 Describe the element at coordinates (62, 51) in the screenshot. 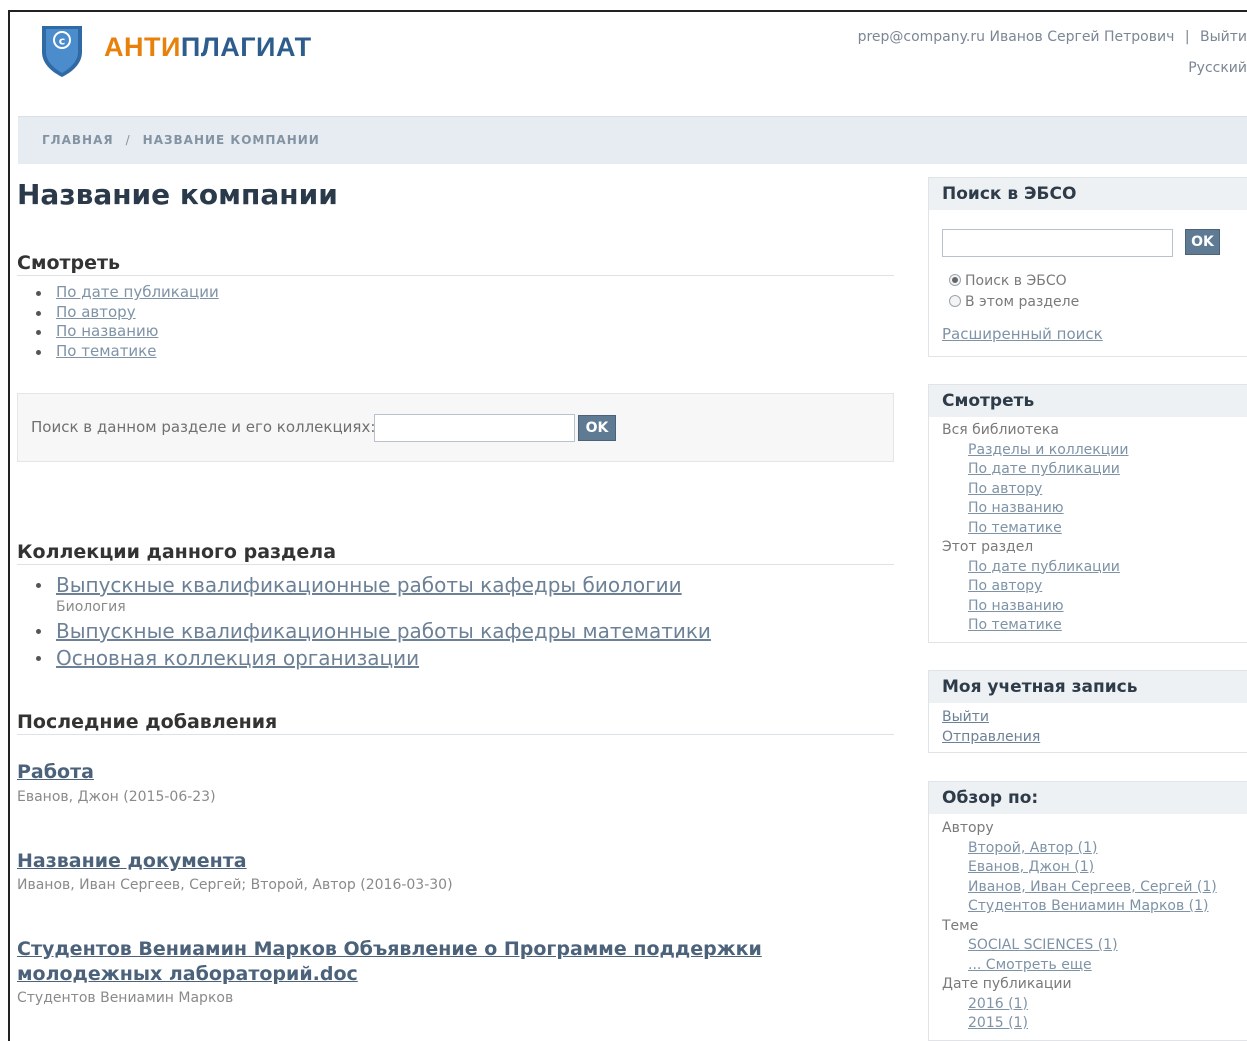

I see `shield-logo-icon: c` at that location.